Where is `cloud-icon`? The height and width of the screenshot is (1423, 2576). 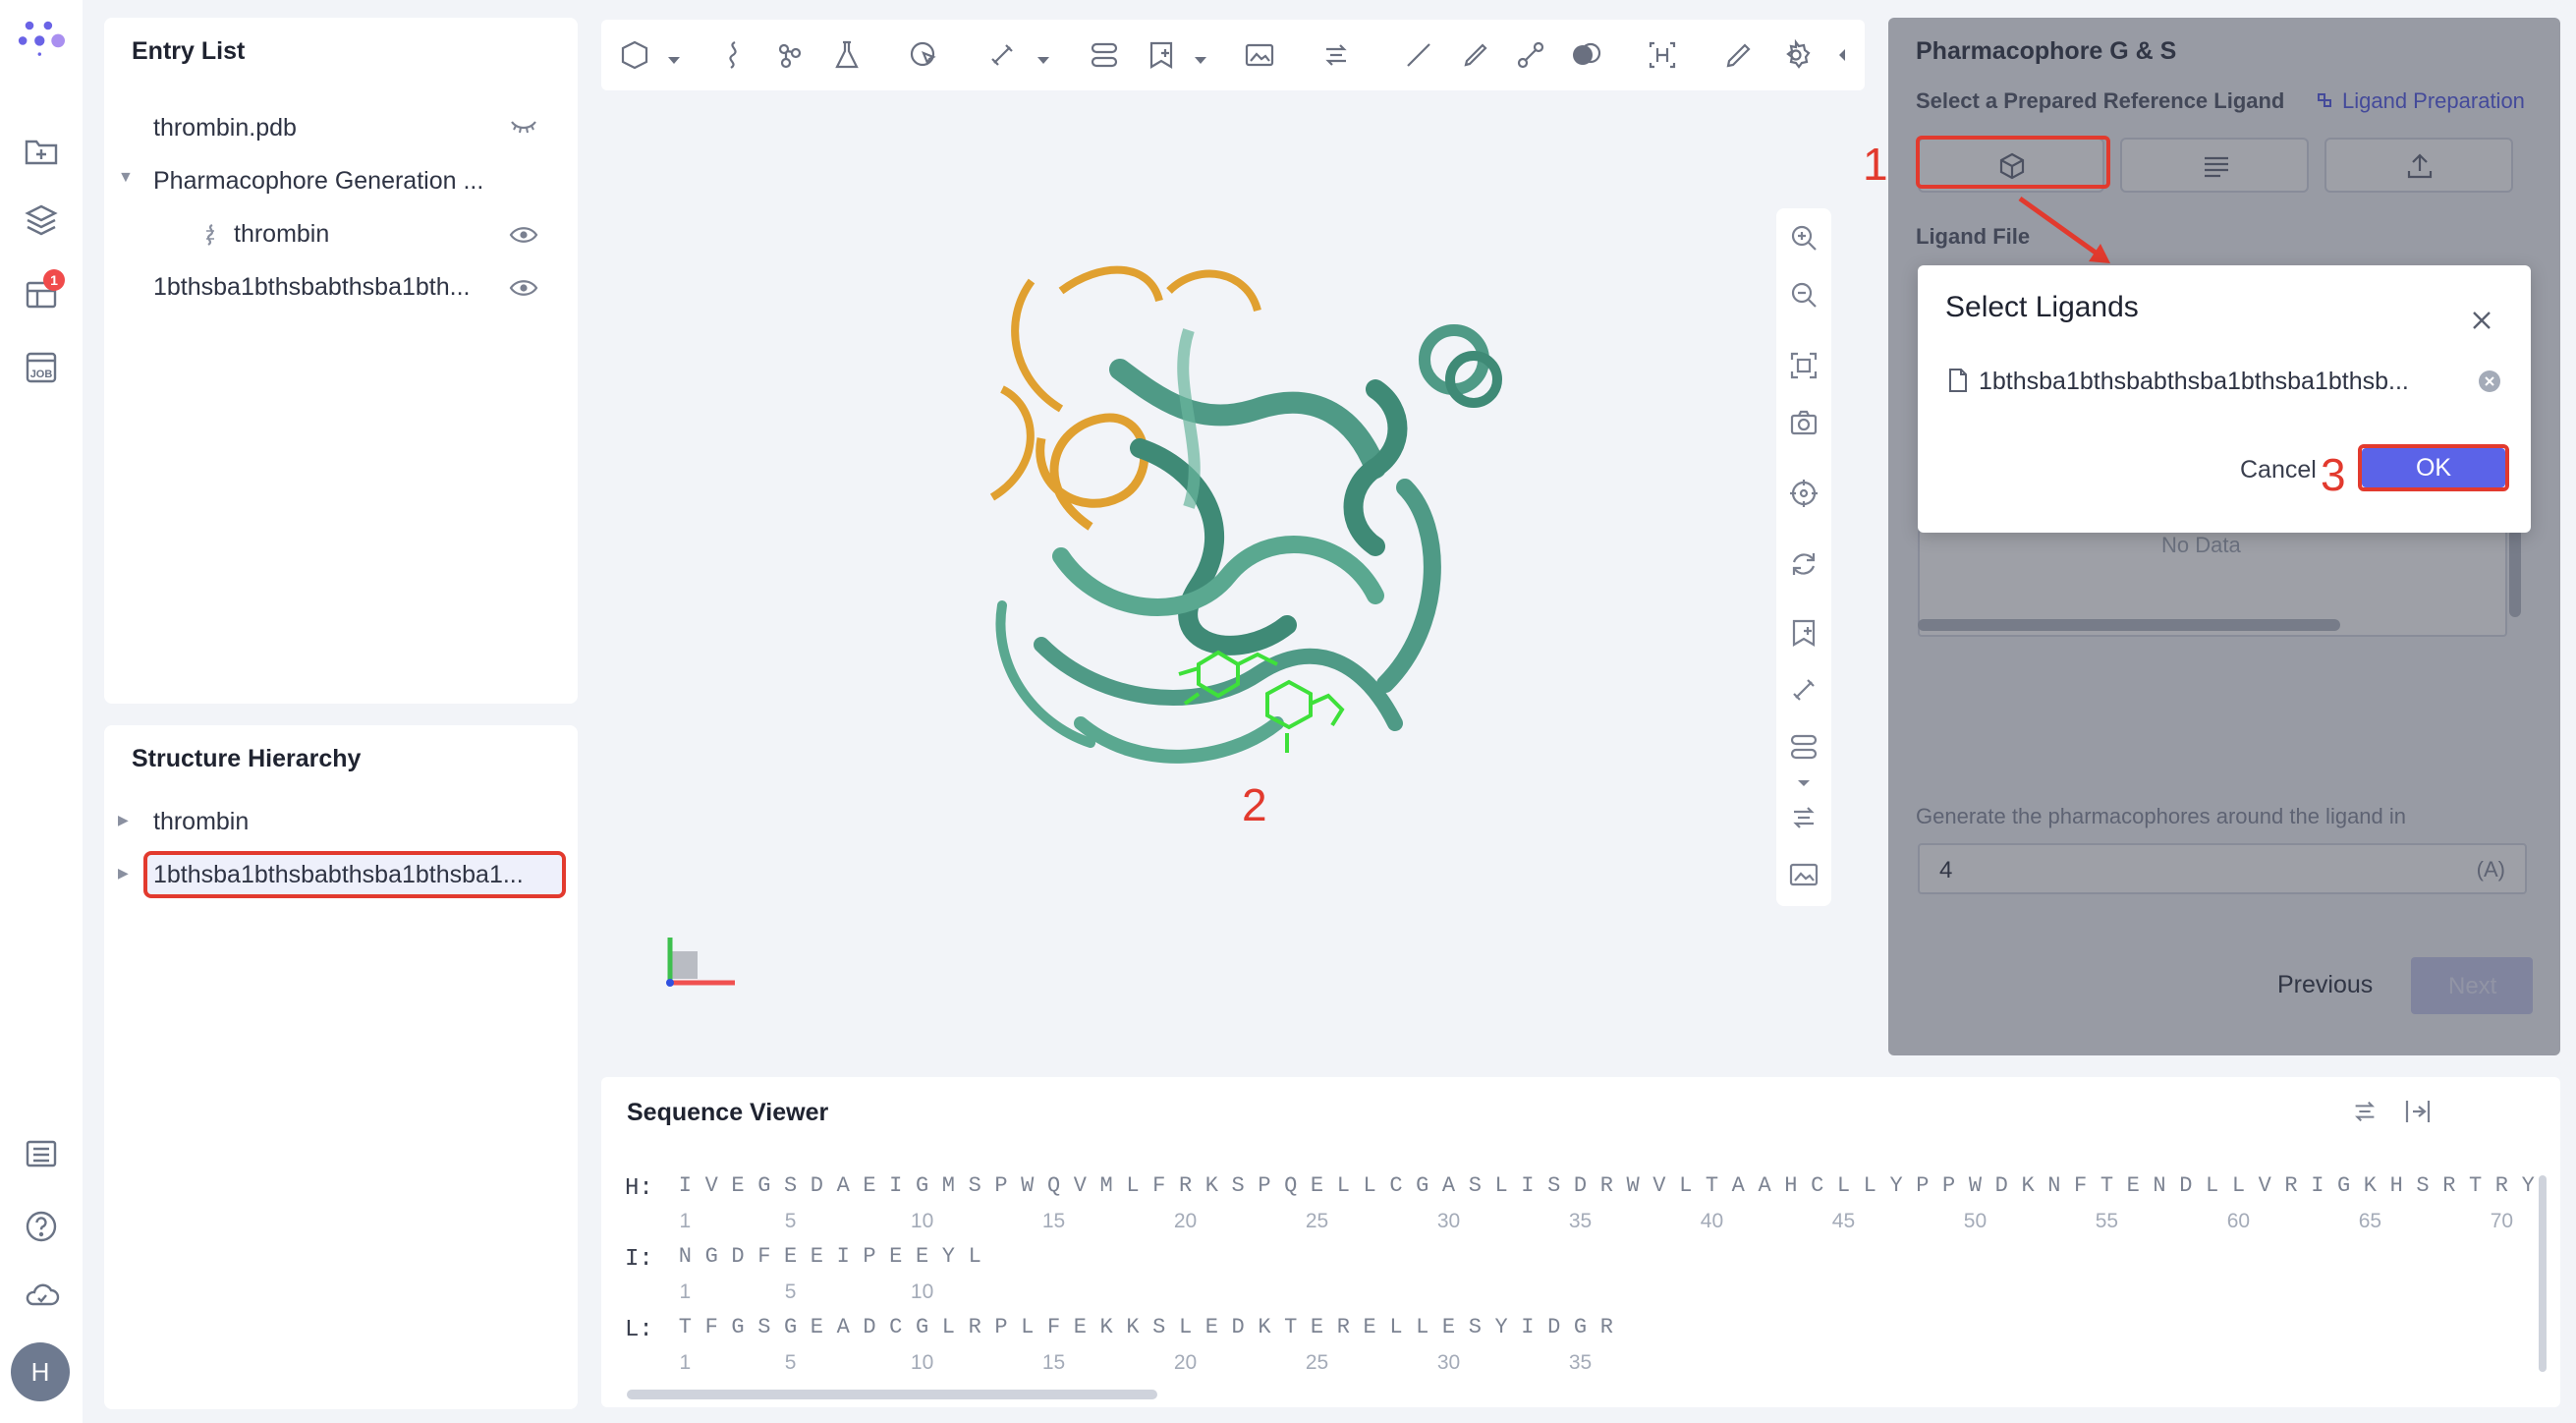 cloud-icon is located at coordinates (41, 1295).